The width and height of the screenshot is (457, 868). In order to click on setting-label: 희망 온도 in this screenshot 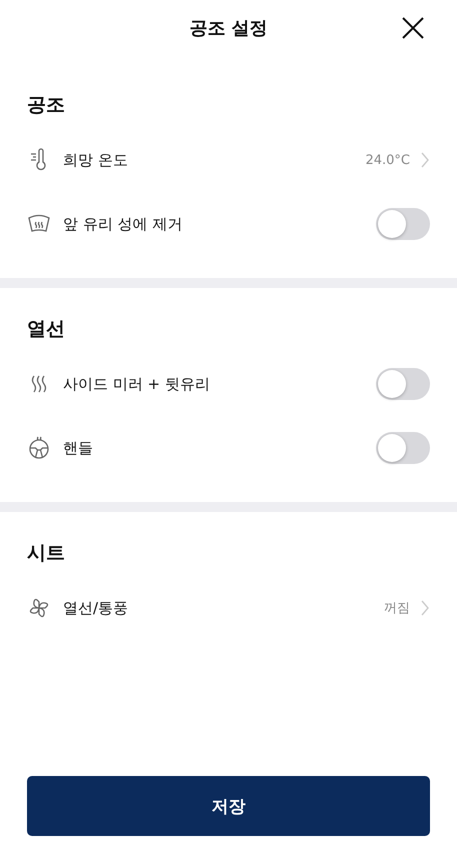, I will do `click(96, 160)`.